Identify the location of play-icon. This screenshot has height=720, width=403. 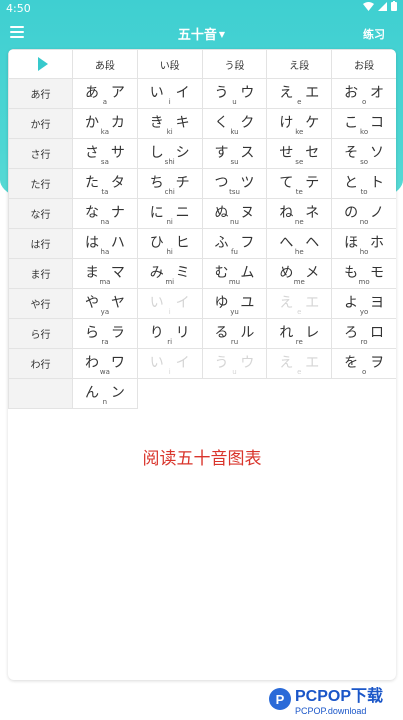
(42, 64).